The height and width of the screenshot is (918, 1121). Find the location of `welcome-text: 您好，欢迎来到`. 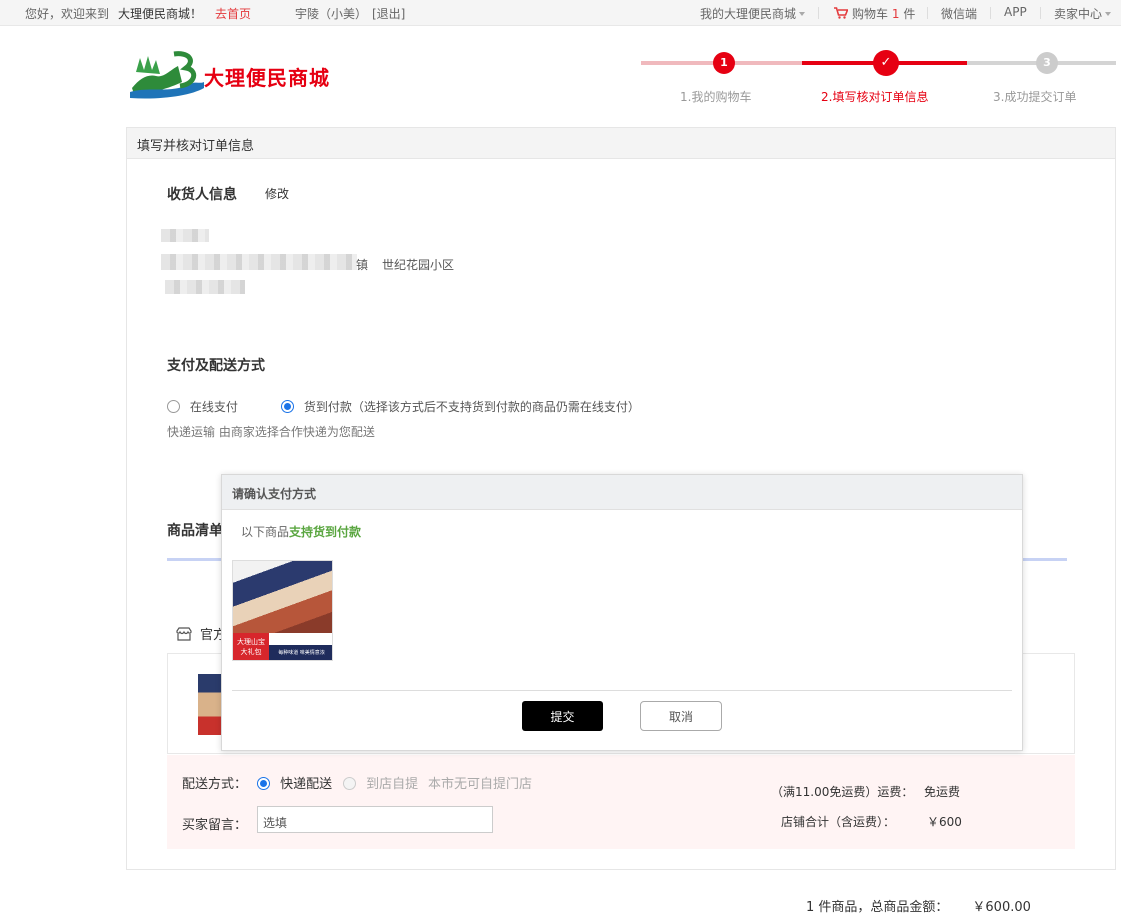

welcome-text: 您好，欢迎来到 is located at coordinates (67, 14).